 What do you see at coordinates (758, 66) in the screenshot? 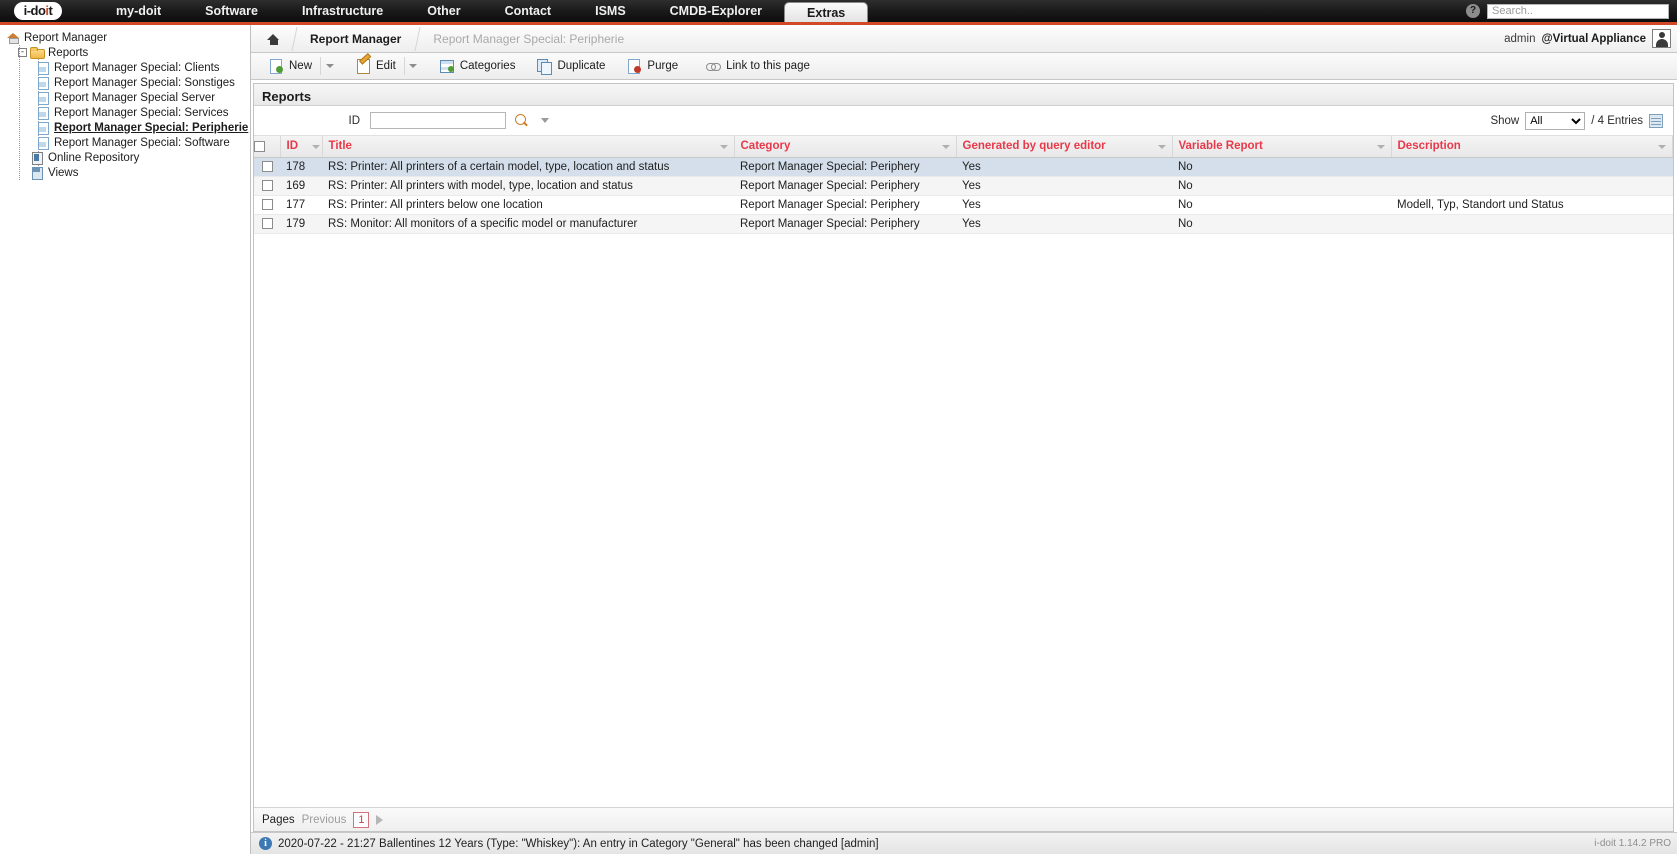
I see `link-to-page-button: Link to this page` at bounding box center [758, 66].